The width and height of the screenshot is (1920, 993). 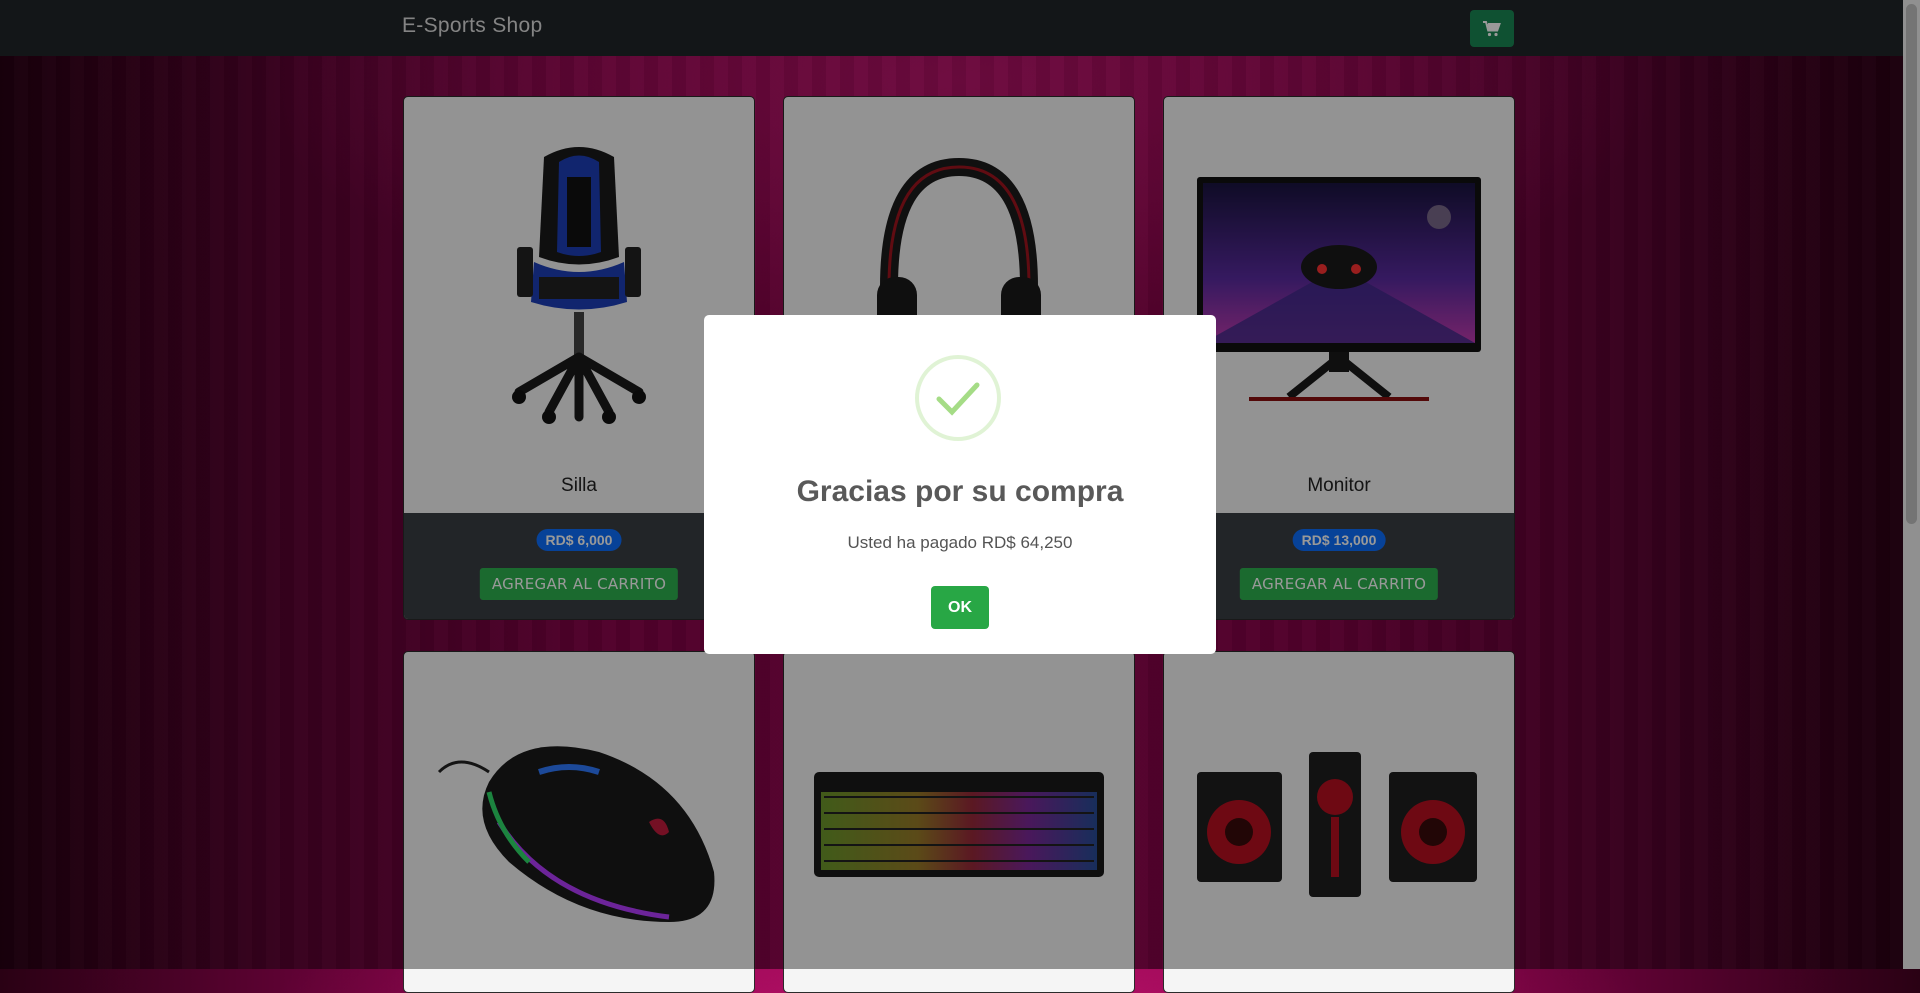 What do you see at coordinates (960, 607) in the screenshot?
I see `ok-button: OK` at bounding box center [960, 607].